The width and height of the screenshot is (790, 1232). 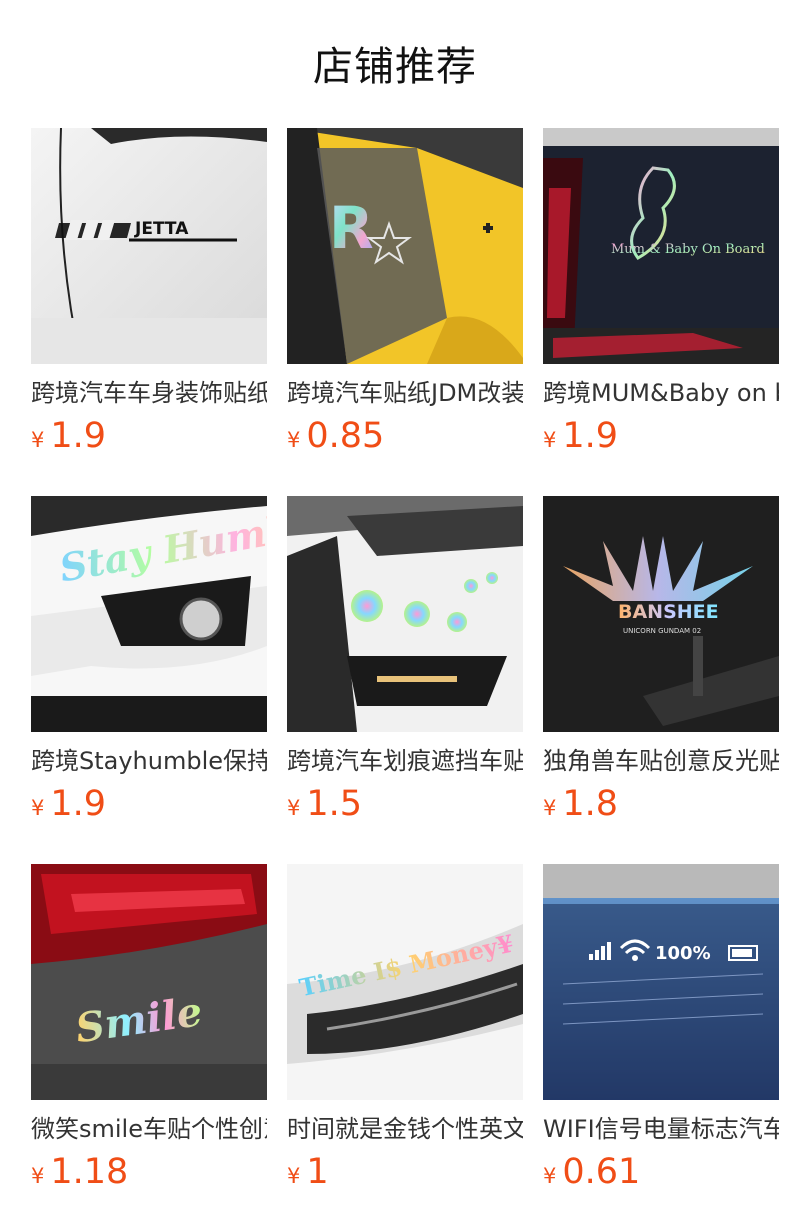 I want to click on product-card: 跨境汽车划痕遮挡车贴 ¥1.5, so click(x=405, y=660).